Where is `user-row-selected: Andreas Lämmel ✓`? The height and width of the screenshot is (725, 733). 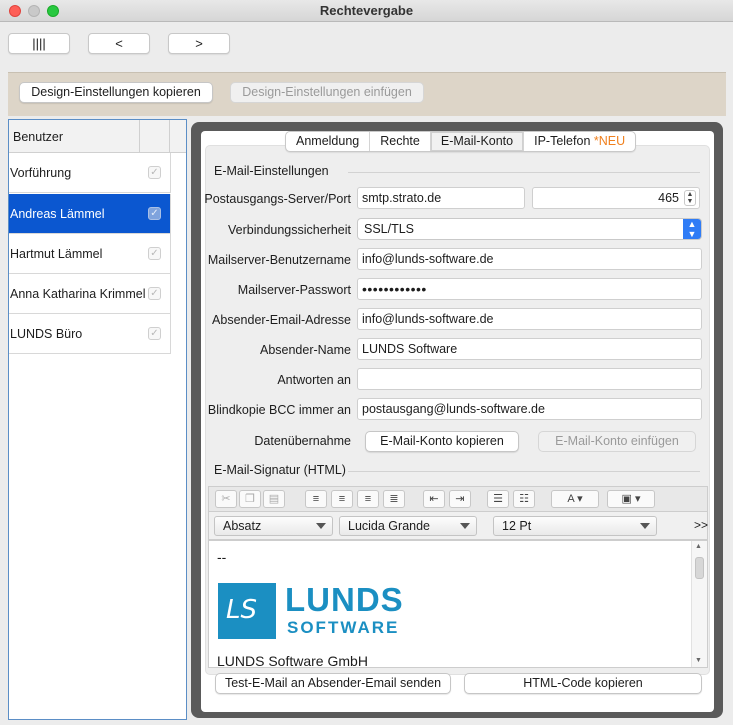
user-row-selected: Andreas Lämmel ✓ is located at coordinates (90, 214).